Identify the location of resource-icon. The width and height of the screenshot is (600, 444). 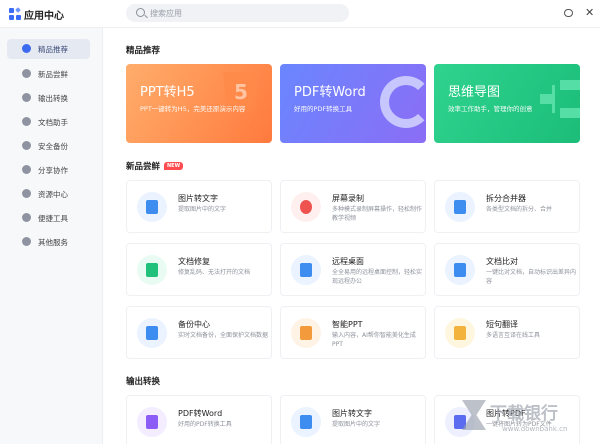
(26, 193).